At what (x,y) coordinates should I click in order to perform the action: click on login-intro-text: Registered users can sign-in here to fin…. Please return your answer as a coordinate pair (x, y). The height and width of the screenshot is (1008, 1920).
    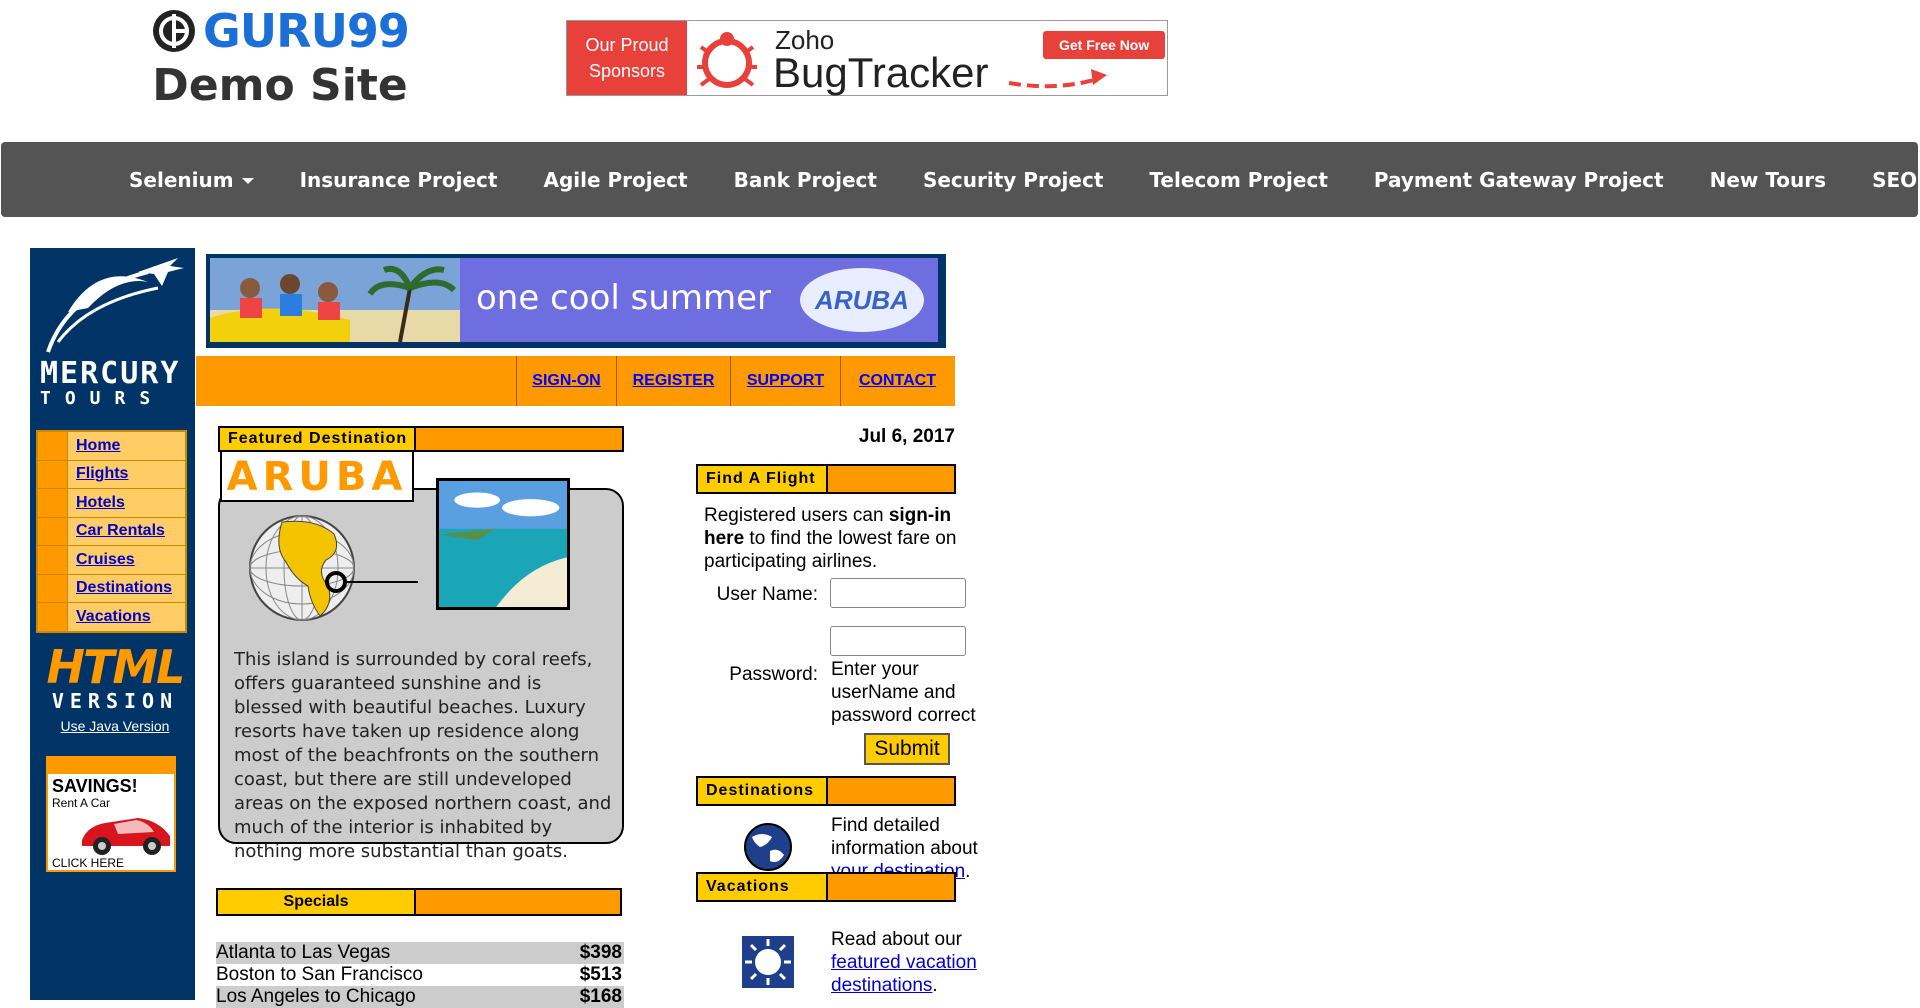
    Looking at the image, I should click on (834, 538).